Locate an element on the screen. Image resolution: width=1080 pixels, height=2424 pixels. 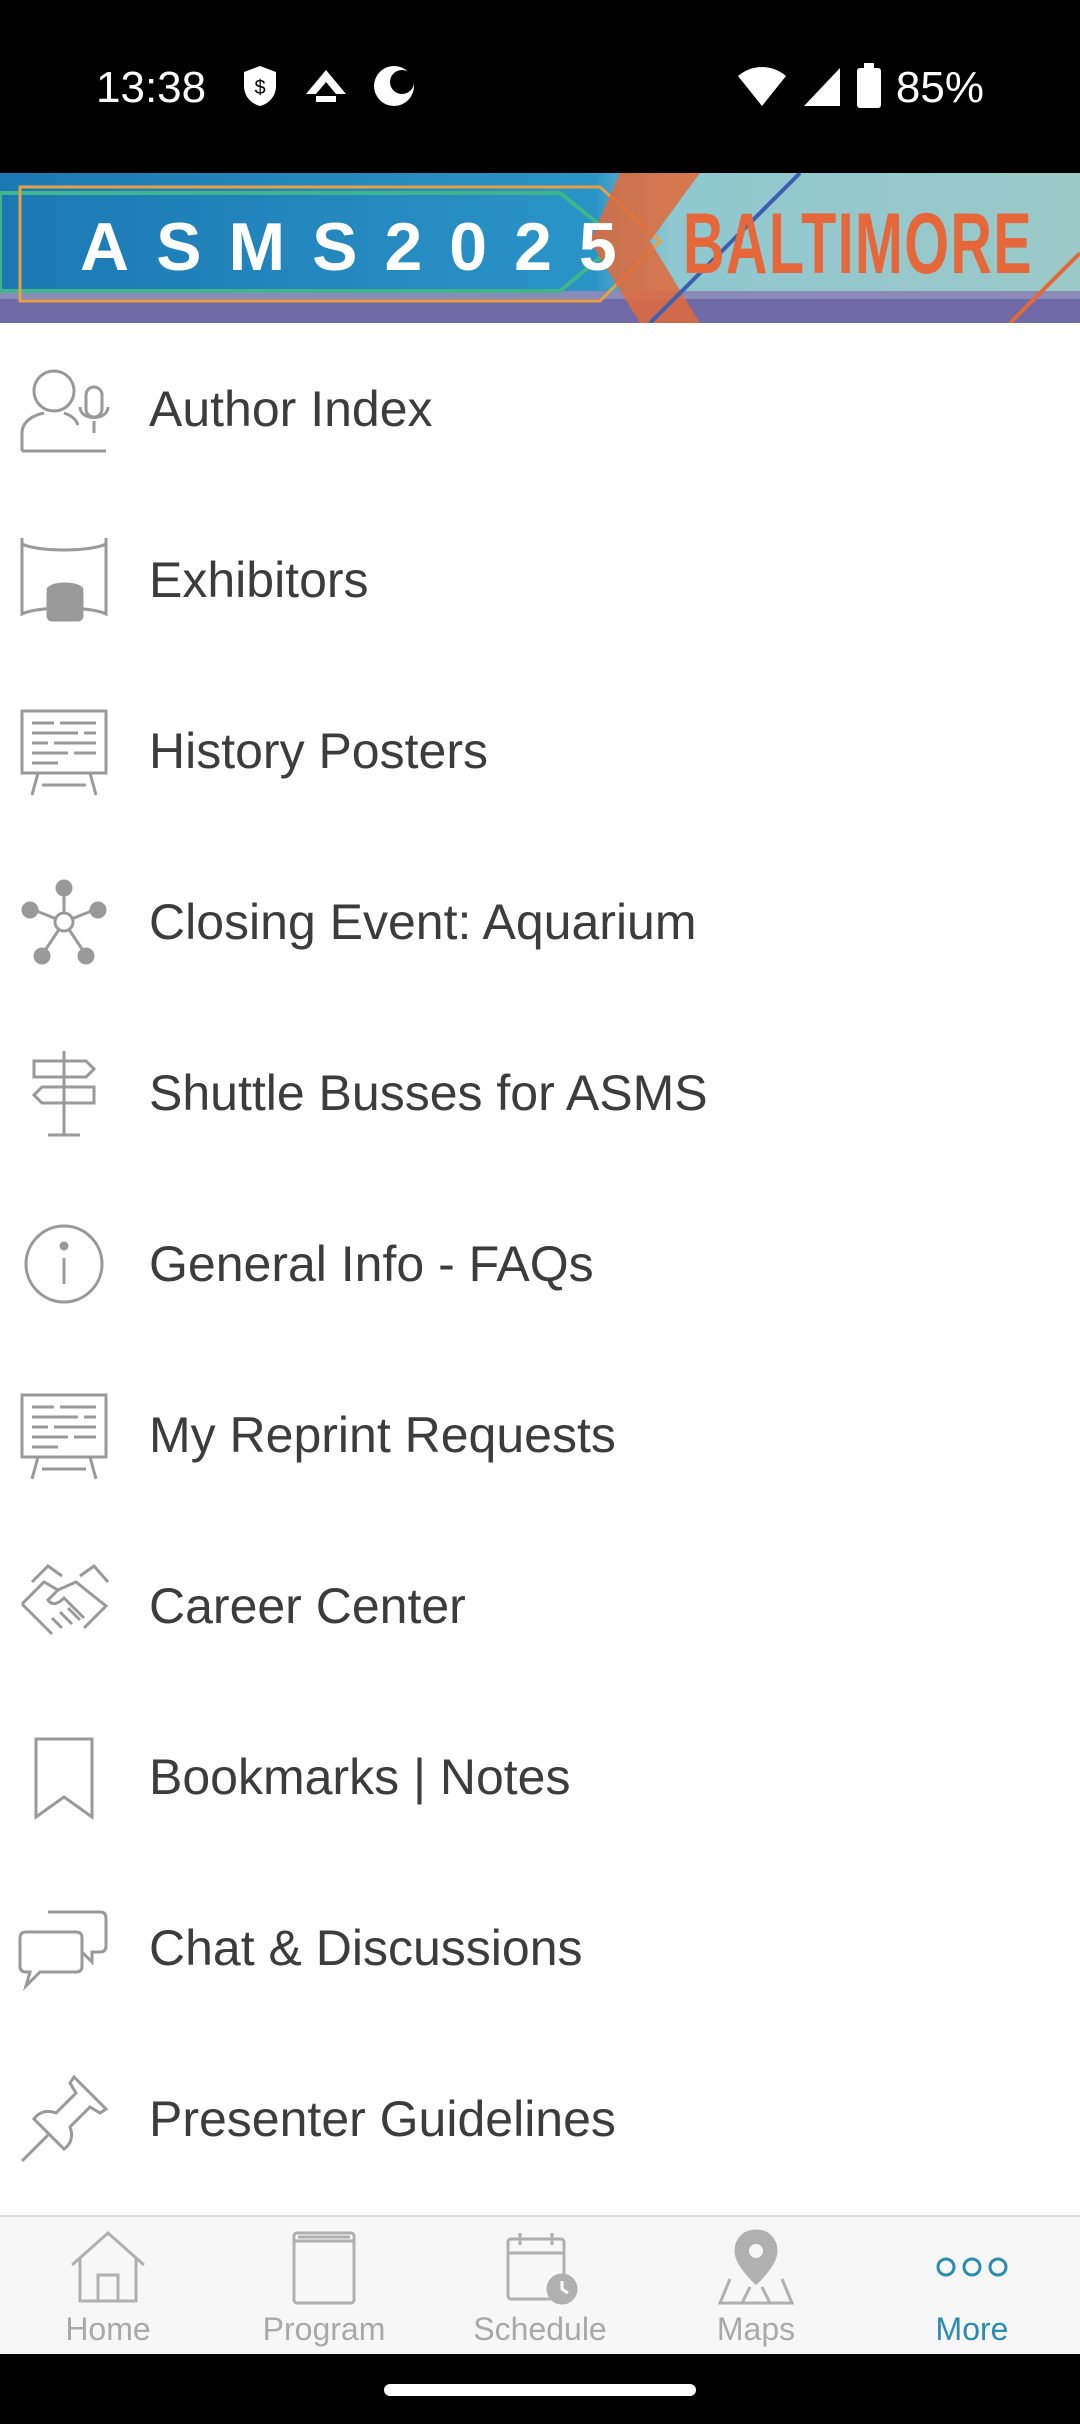
menu-item-career-center: Career Center is located at coordinates (540, 1605).